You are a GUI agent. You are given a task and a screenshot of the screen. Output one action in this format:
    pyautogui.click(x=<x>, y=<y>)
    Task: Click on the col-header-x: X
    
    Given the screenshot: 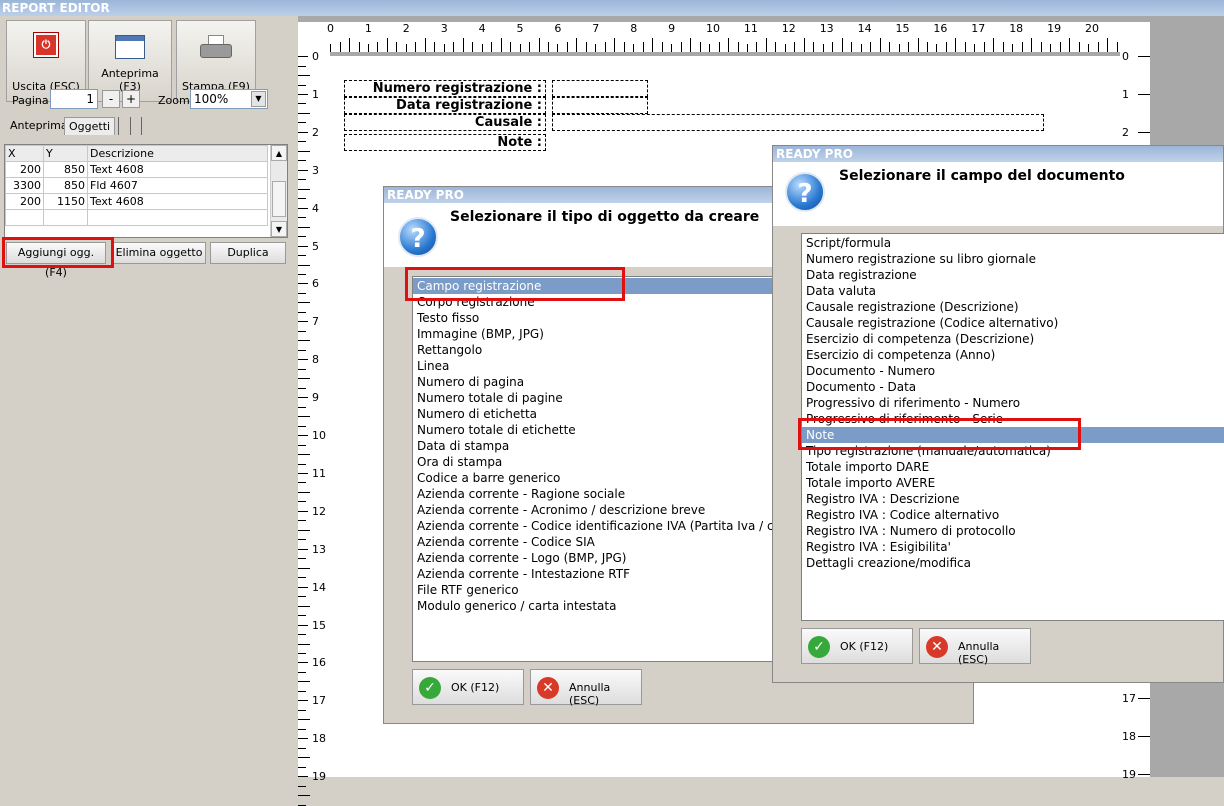 What is the action you would take?
    pyautogui.click(x=24, y=153)
    